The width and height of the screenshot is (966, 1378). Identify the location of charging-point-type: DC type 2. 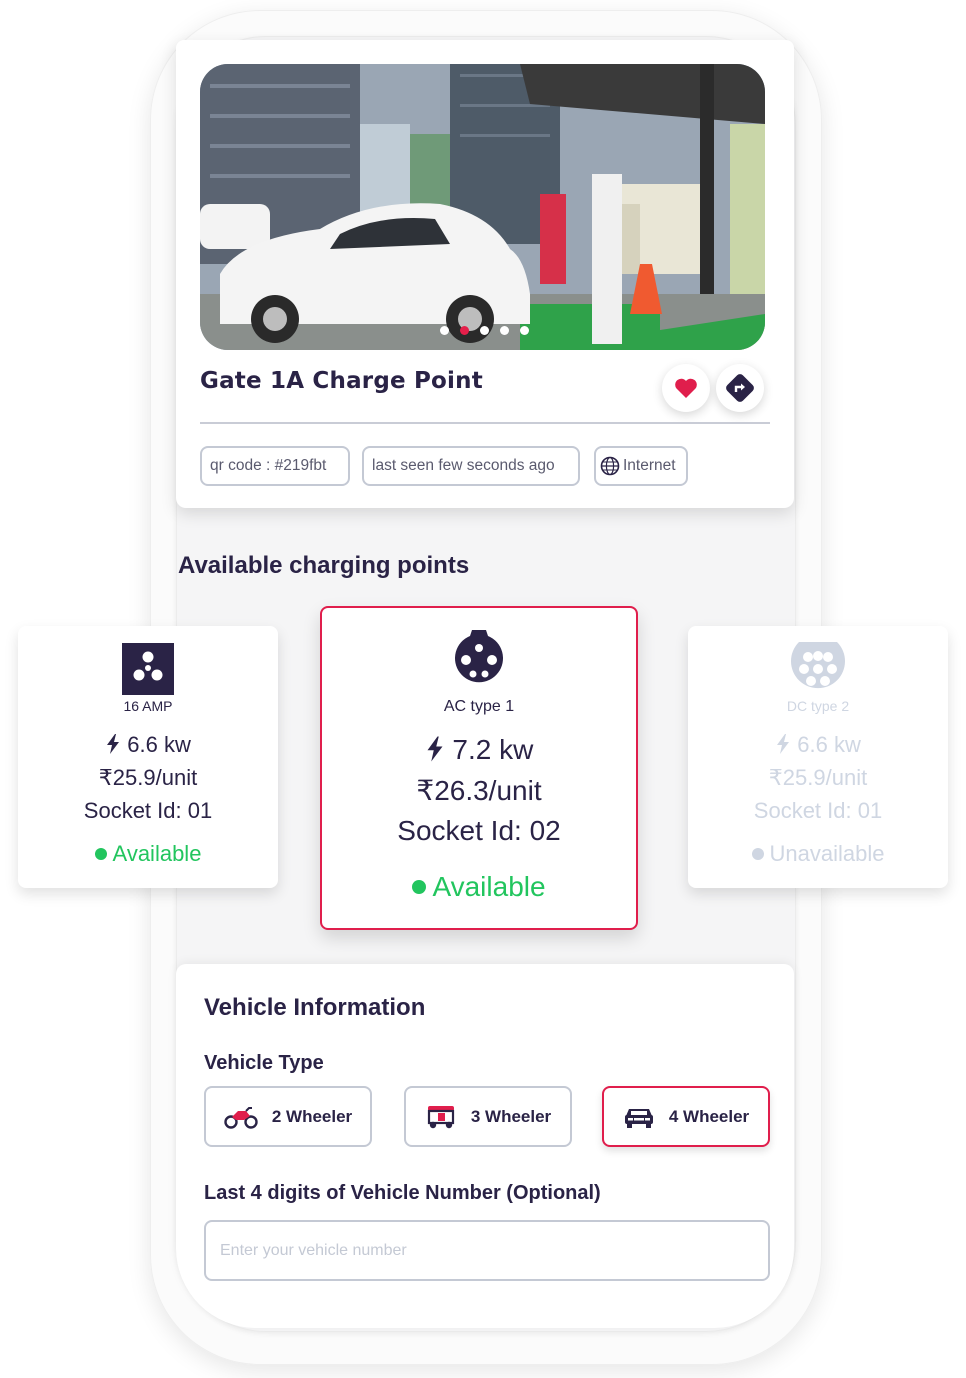
(818, 706).